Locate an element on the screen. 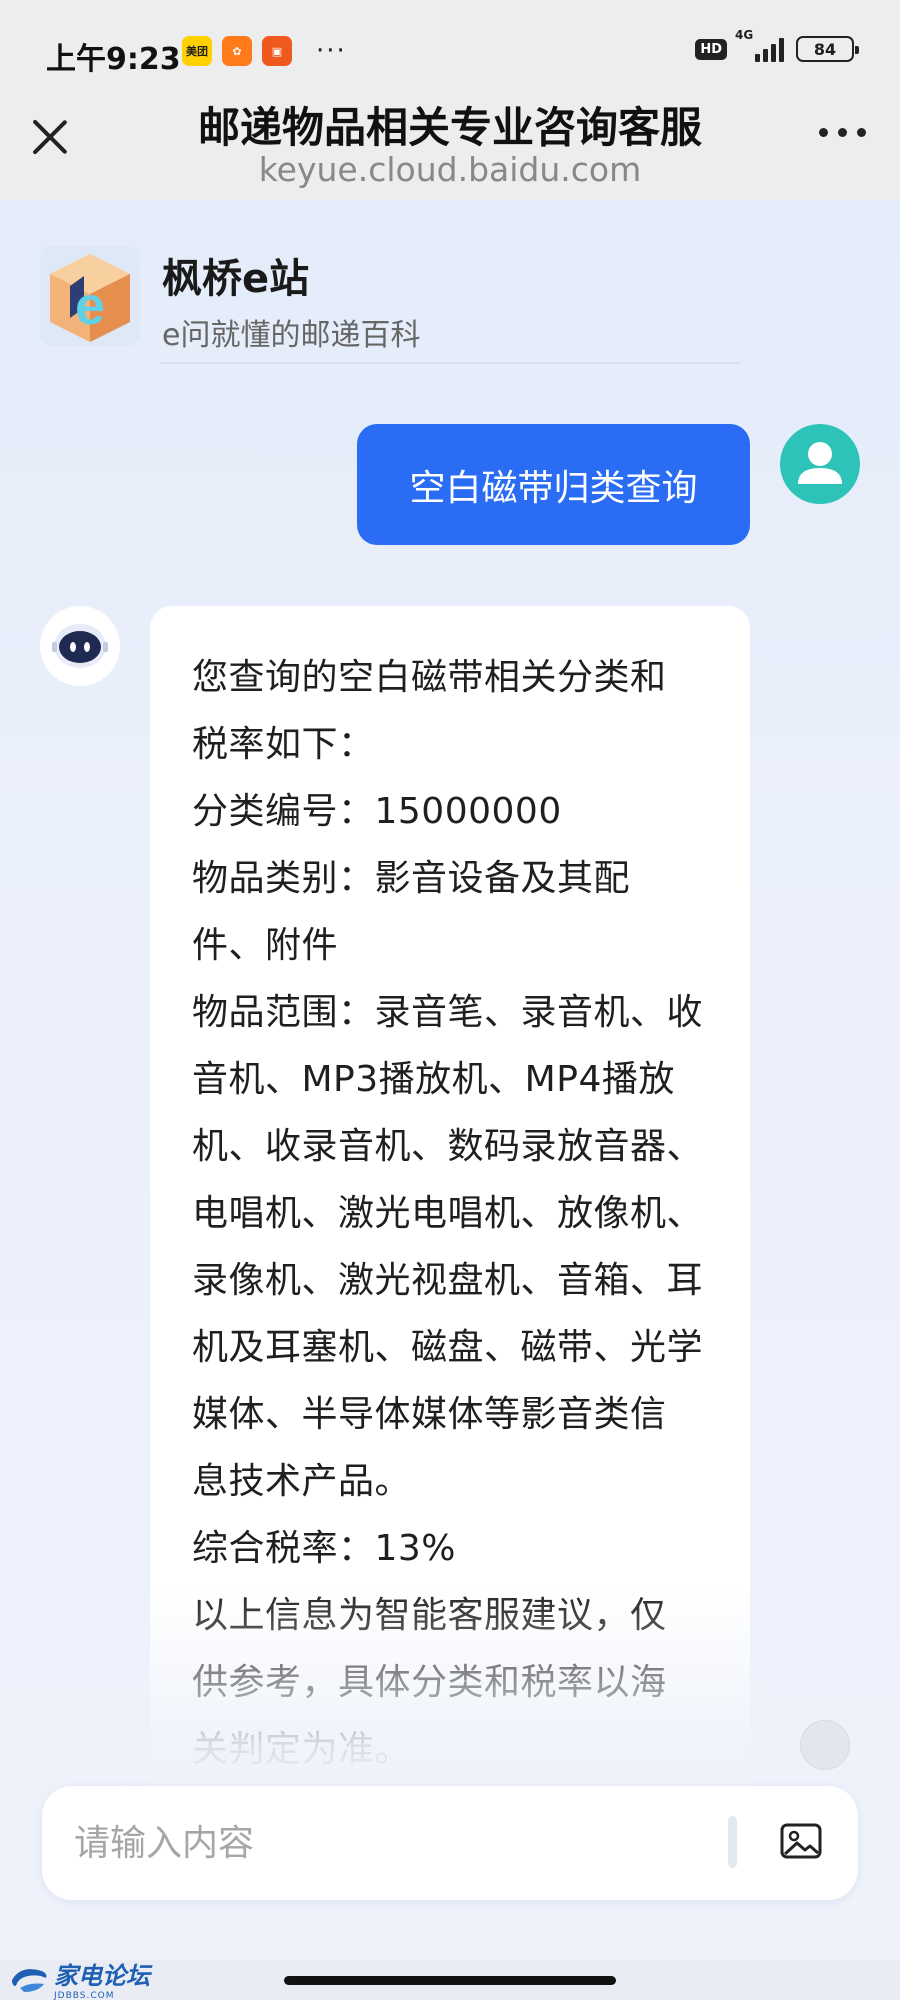  watermark-logo: 家电论坛 JDBBS.COM is located at coordinates (79, 1978).